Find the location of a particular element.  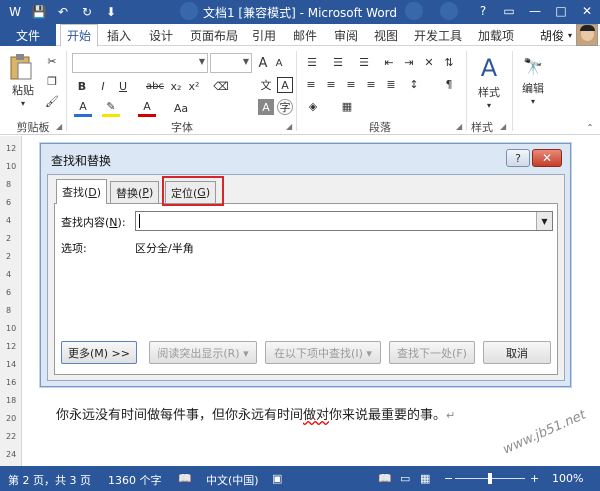

print-layout-icon: ▭ is located at coordinates (405, 478).